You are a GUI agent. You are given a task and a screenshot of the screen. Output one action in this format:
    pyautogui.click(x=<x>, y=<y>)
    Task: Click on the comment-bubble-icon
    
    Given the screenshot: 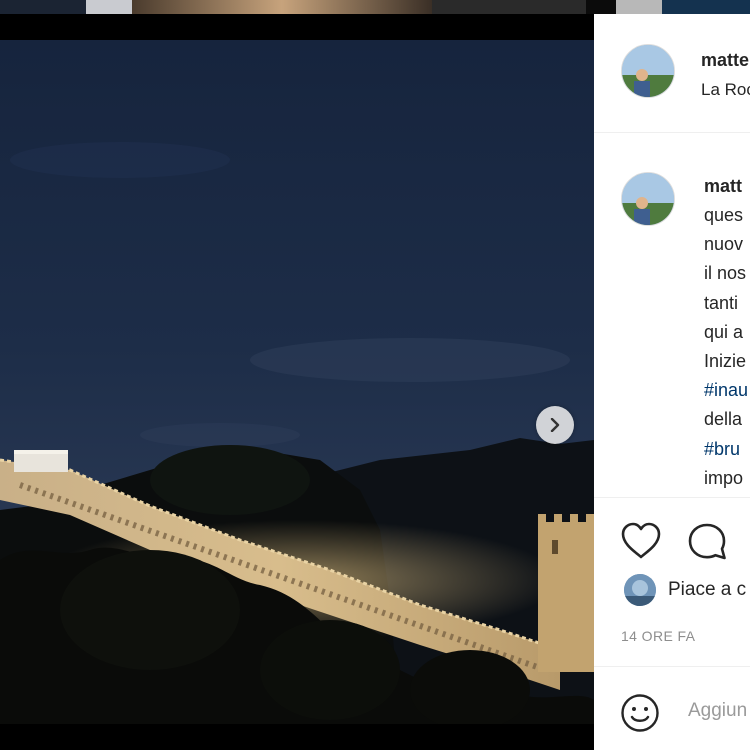 What is the action you would take?
    pyautogui.click(x=707, y=541)
    